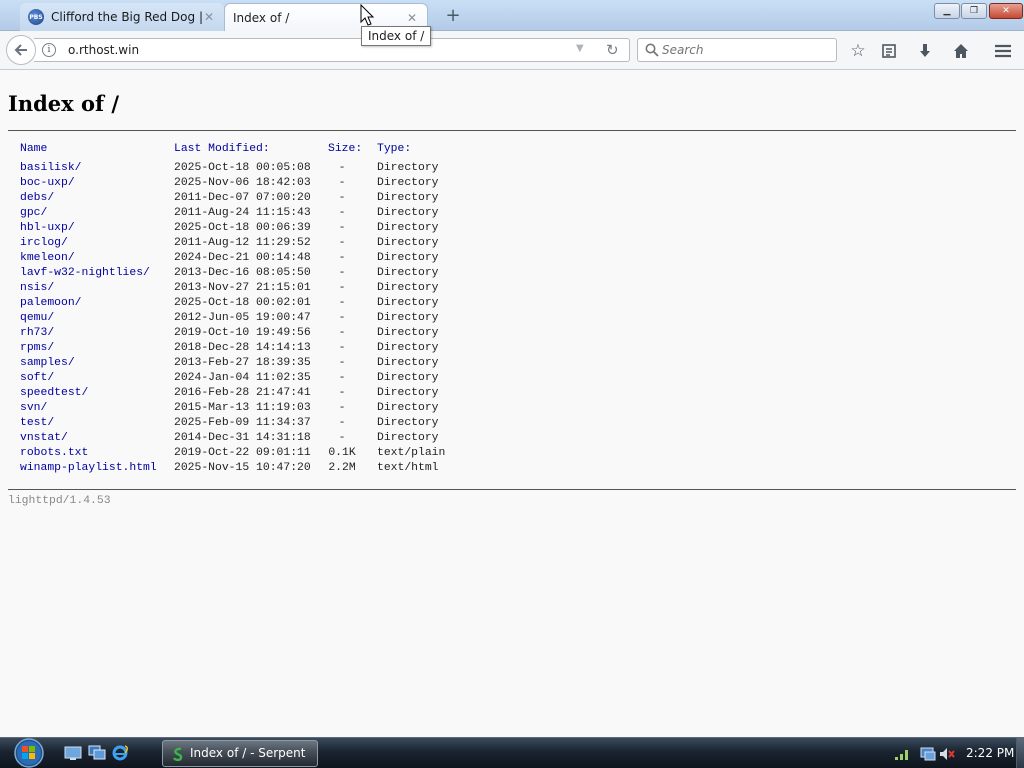 The width and height of the screenshot is (1024, 768). What do you see at coordinates (49, 50) in the screenshot?
I see `info-icon: i` at bounding box center [49, 50].